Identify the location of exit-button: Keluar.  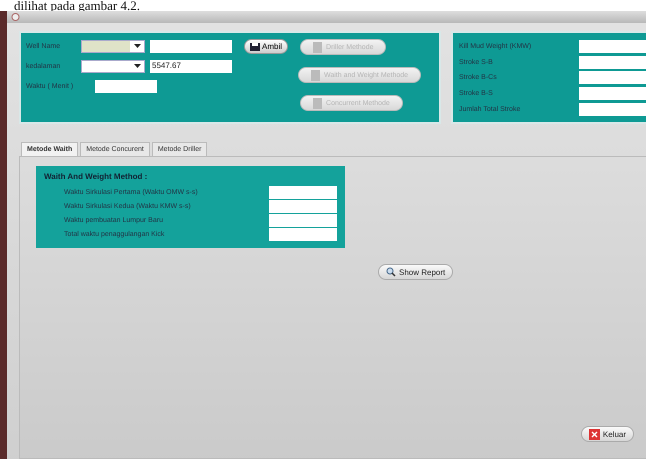
(607, 434).